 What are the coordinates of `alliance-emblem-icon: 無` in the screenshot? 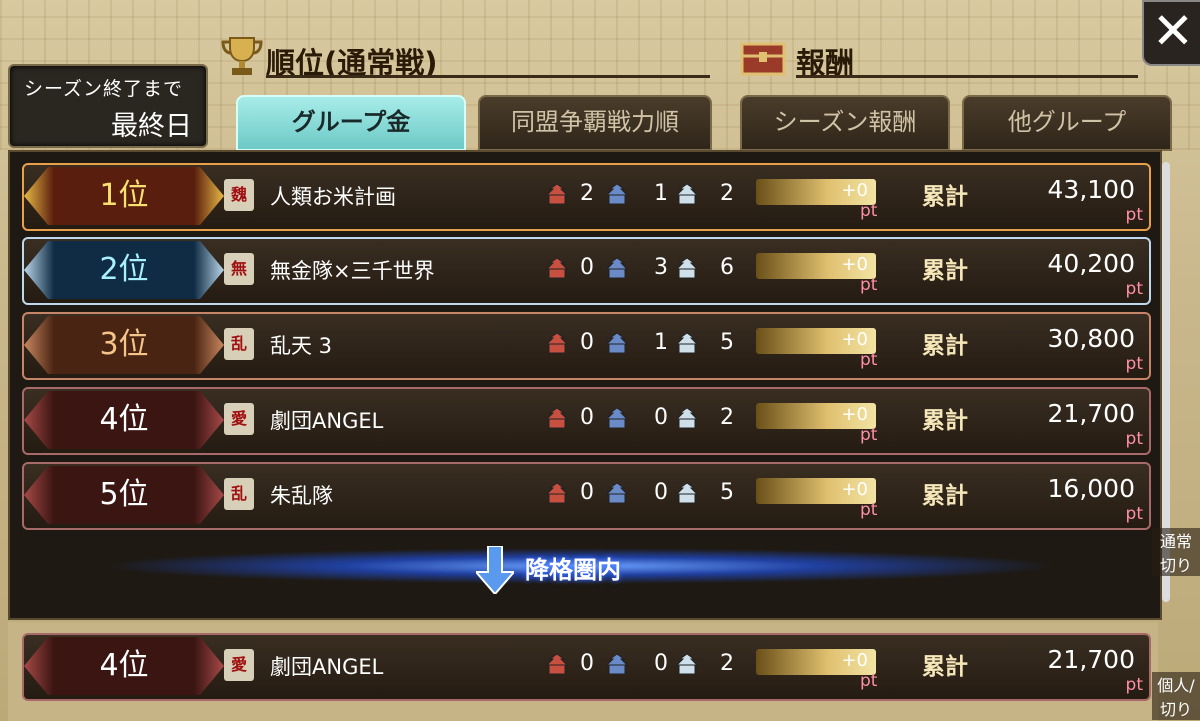 It's located at (239, 269).